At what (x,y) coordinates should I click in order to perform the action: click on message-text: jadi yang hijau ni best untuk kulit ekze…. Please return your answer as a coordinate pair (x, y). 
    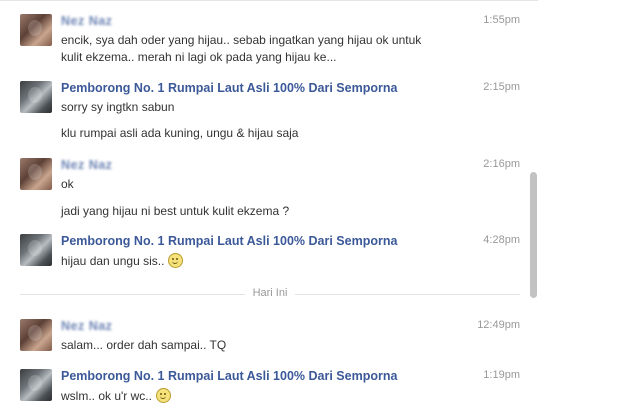
    Looking at the image, I should click on (175, 211).